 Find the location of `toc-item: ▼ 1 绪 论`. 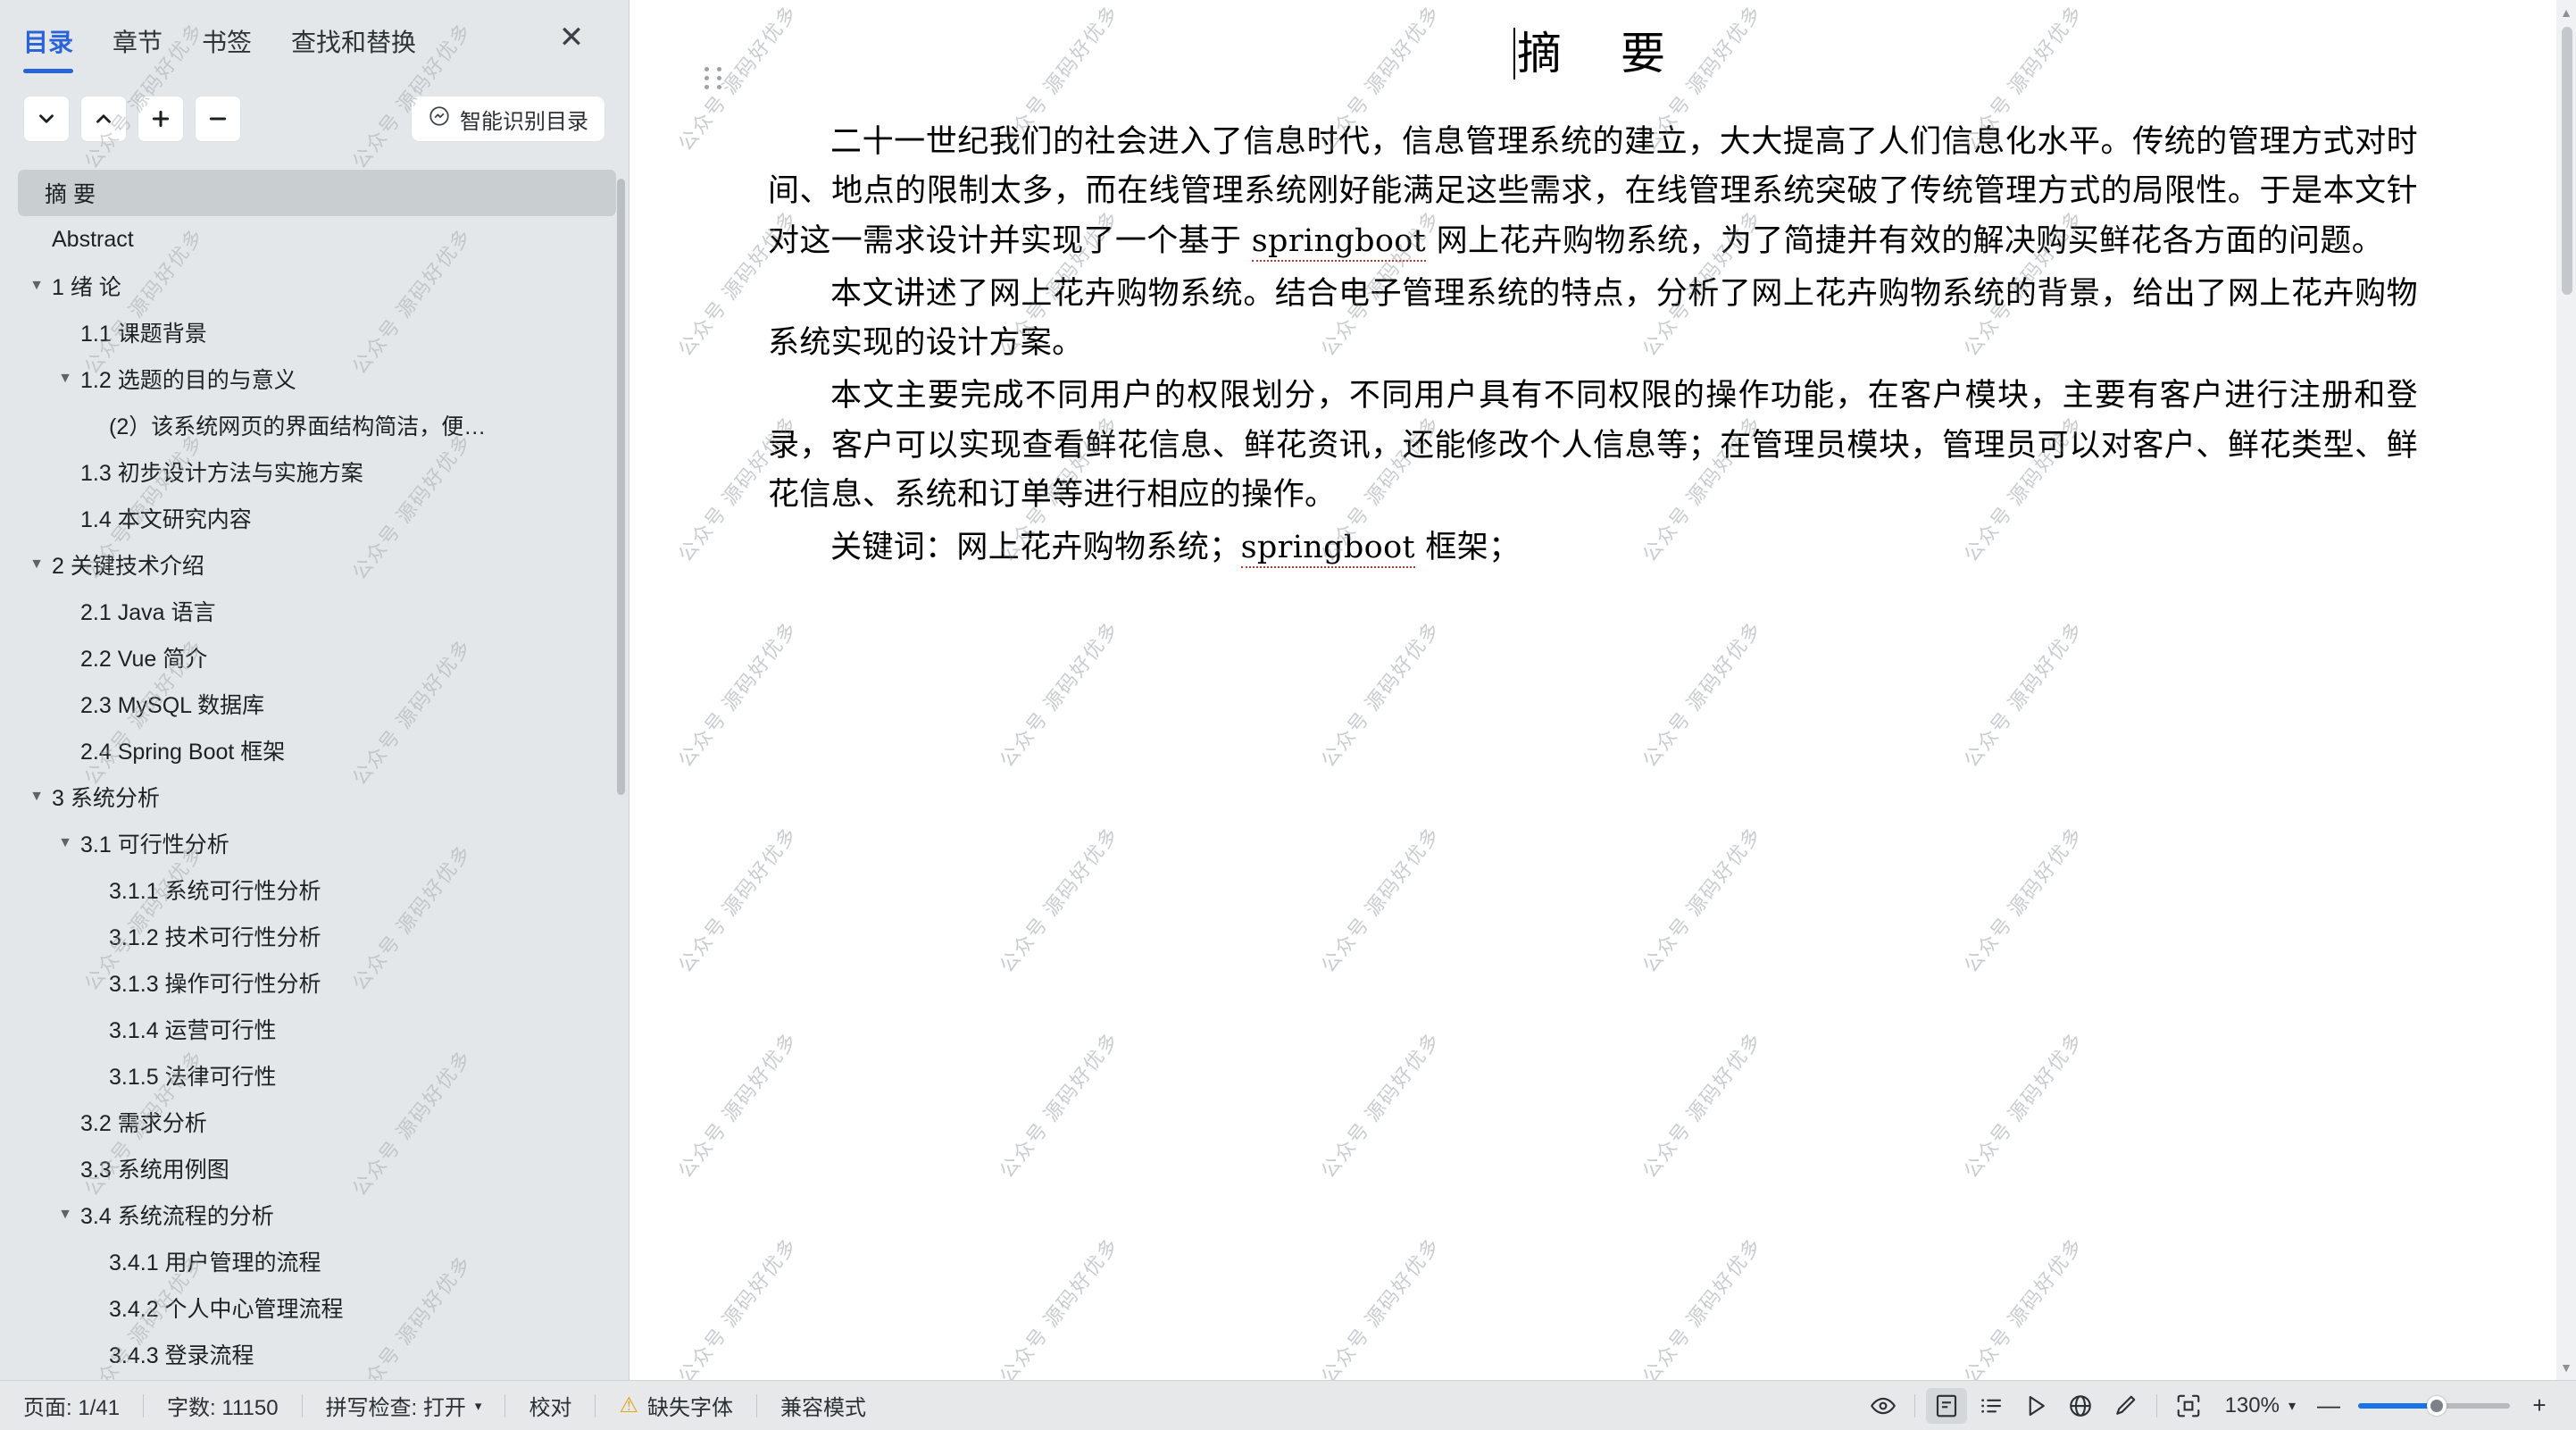

toc-item: ▼ 1 绪 论 is located at coordinates (314, 286).